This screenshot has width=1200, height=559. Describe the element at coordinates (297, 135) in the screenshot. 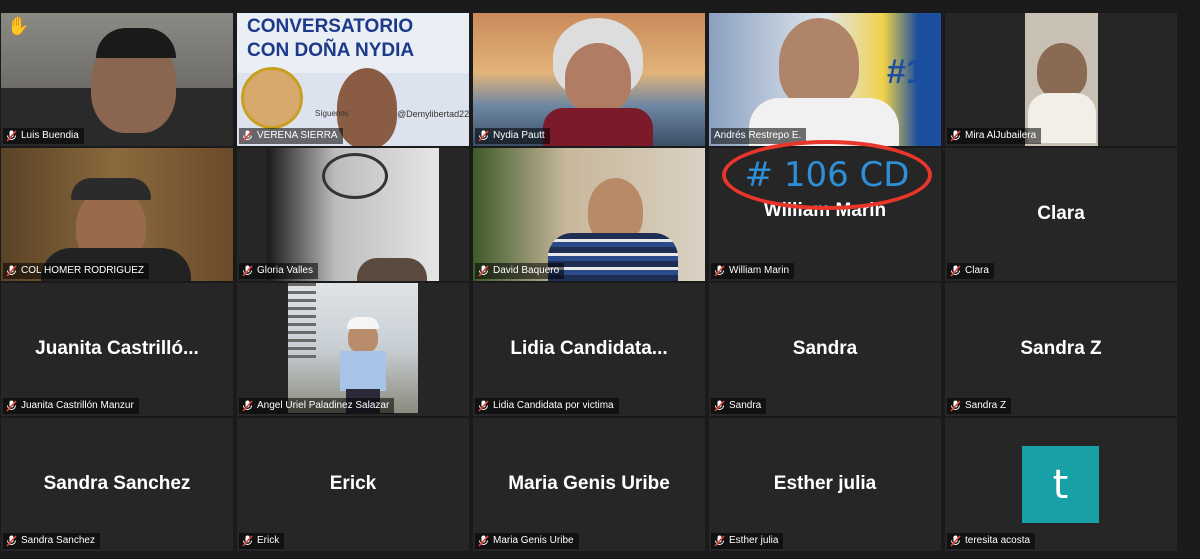

I see `participant-name: VERENA SIERRA` at that location.